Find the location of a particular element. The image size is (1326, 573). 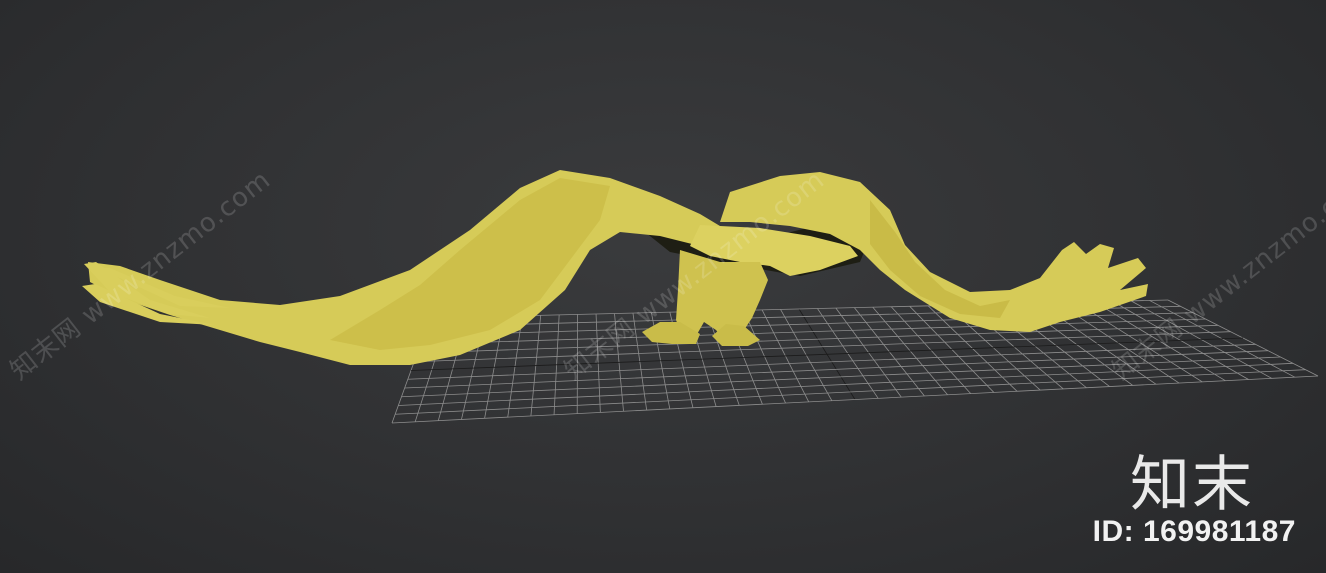

model-id-label: ID: 169981187 is located at coordinates (1194, 531).